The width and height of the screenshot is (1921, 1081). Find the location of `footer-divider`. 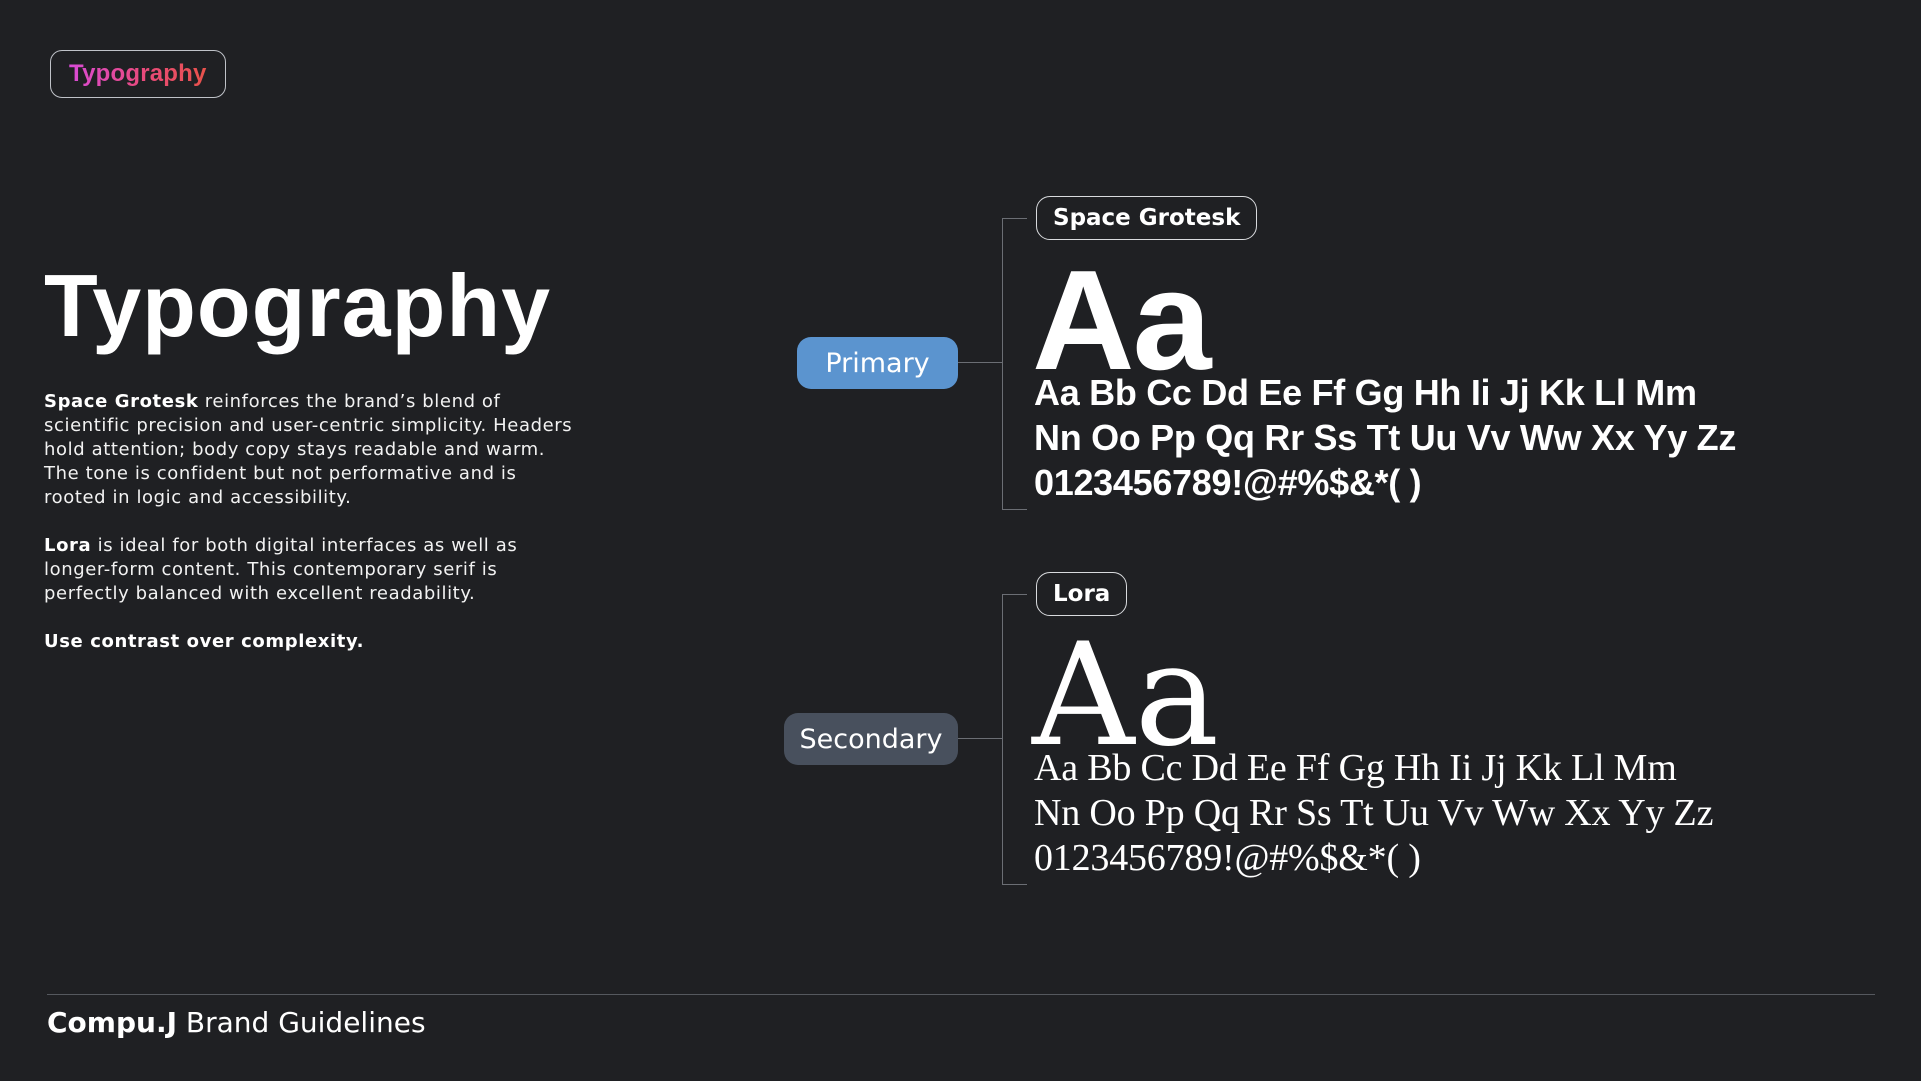

footer-divider is located at coordinates (961, 994).